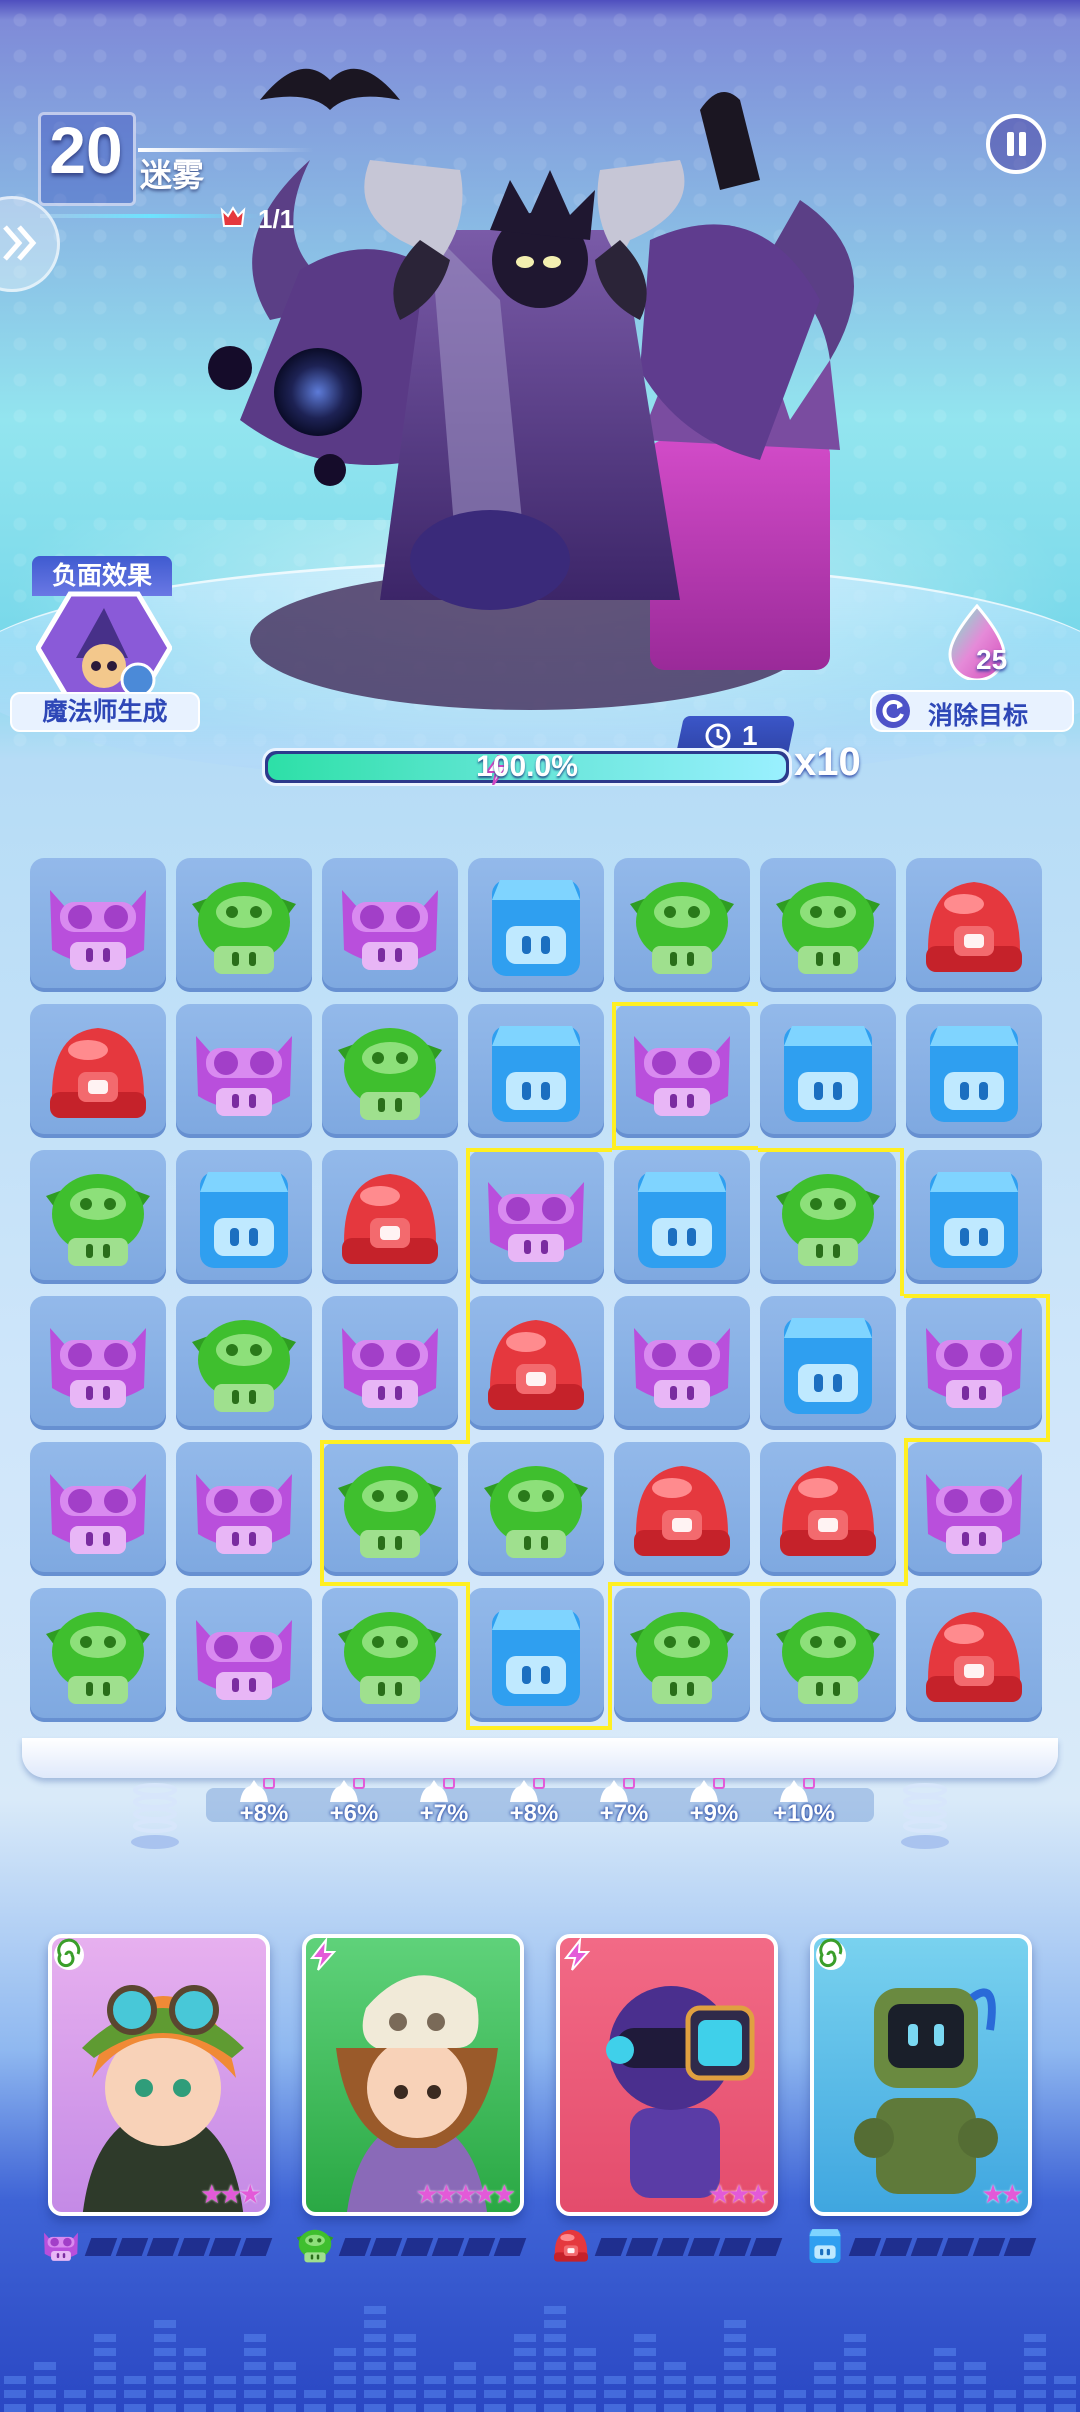 This screenshot has height=2412, width=1080. What do you see at coordinates (413, 2075) in the screenshot?
I see `hero-card-2: ★★★★★` at bounding box center [413, 2075].